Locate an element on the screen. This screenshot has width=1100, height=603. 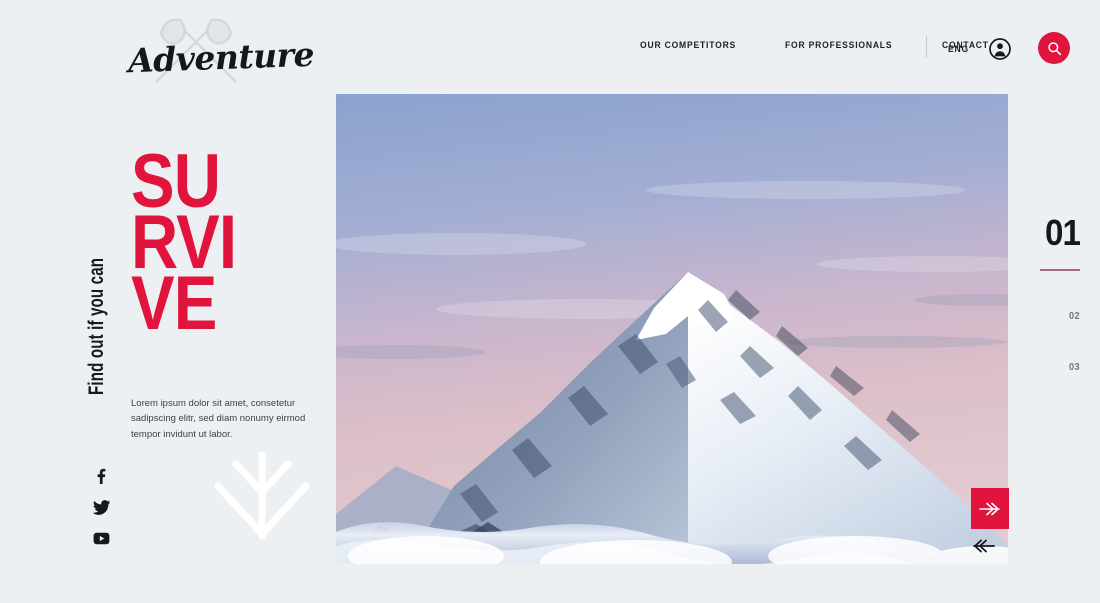
carousel-active-rule is located at coordinates (1060, 270).